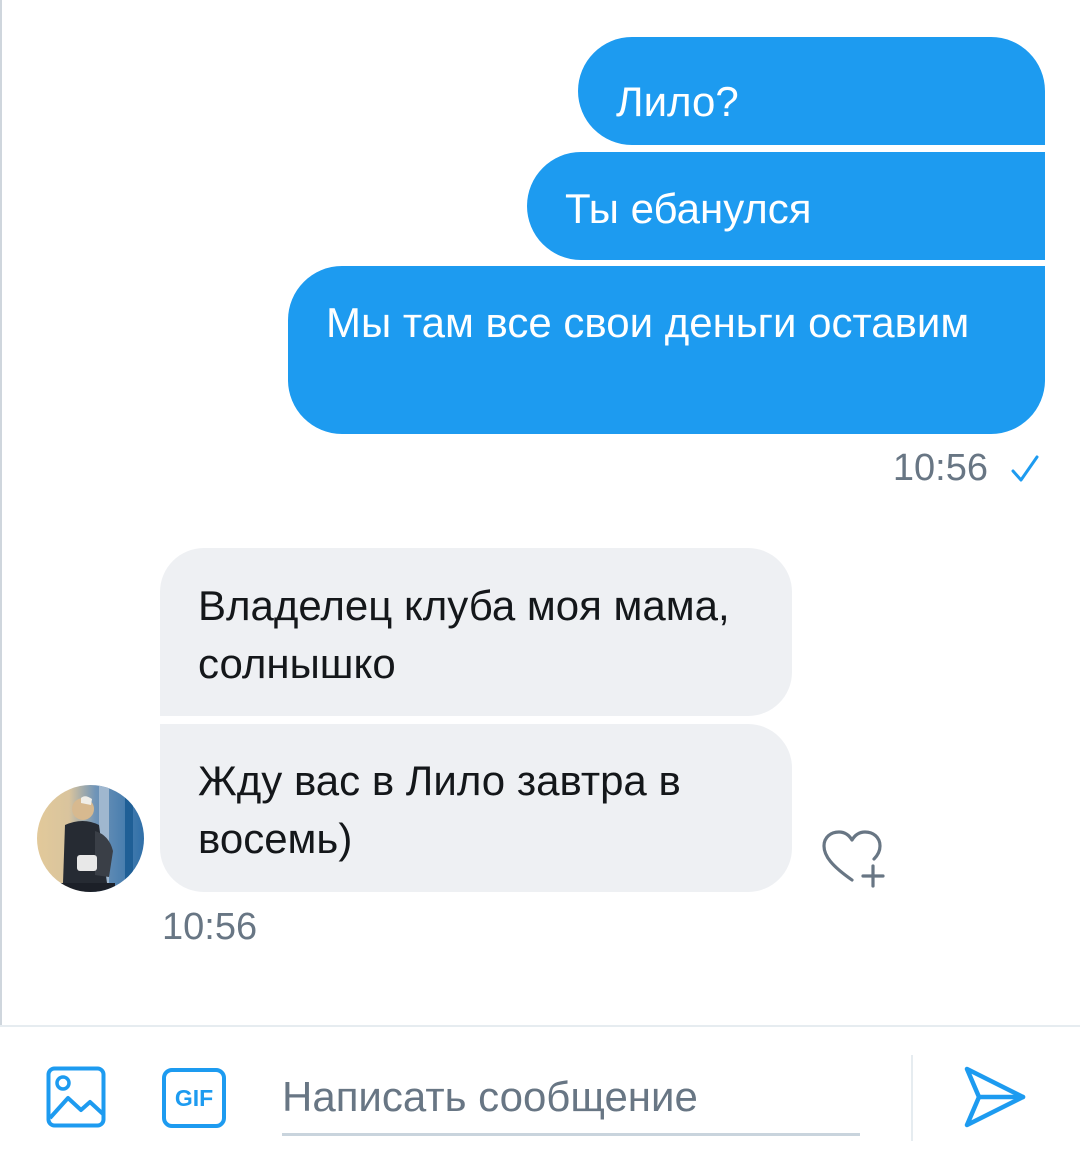 The width and height of the screenshot is (1080, 1160). What do you see at coordinates (995, 1097) in the screenshot?
I see `send-icon` at bounding box center [995, 1097].